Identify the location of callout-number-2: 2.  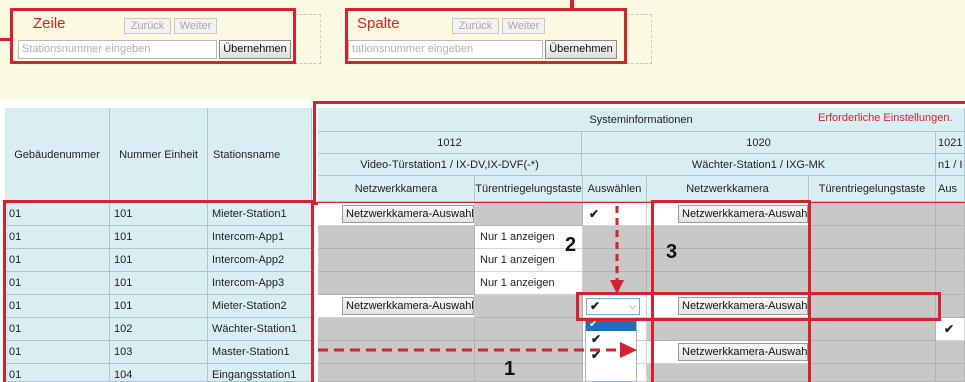
(571, 245).